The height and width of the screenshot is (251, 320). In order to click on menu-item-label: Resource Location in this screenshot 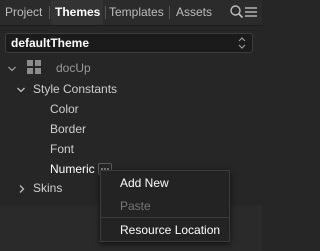, I will do `click(170, 230)`.